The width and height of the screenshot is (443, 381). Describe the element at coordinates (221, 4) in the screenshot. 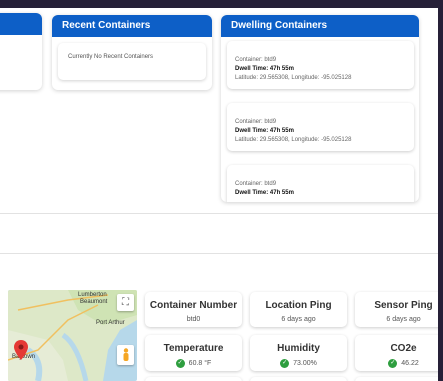

I see `window-frame-top` at that location.